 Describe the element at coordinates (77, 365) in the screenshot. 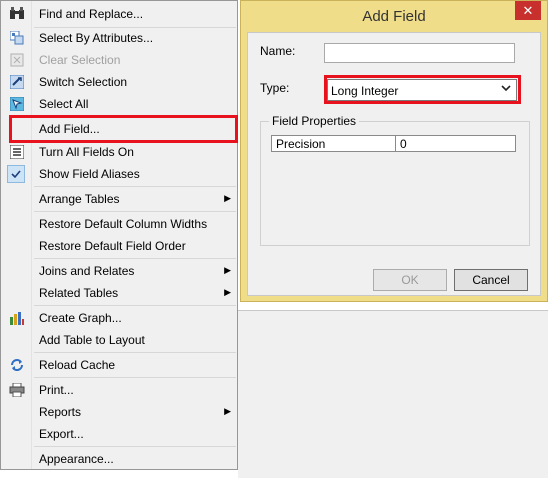

I see `menu-item-label: Reload Cache` at that location.